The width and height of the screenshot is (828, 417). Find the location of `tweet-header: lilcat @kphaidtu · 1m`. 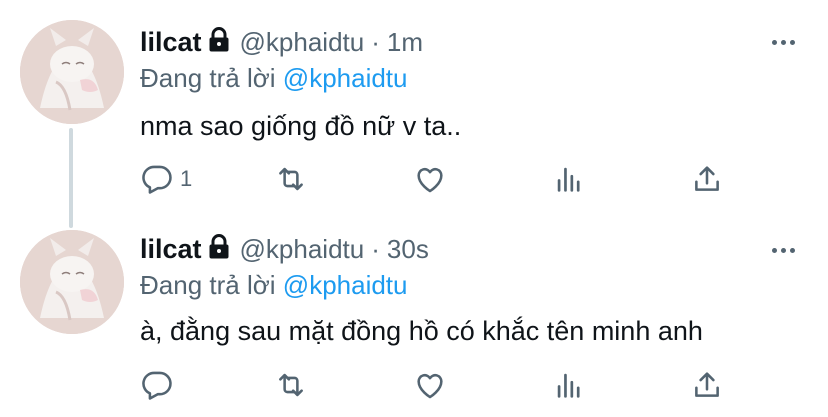

tweet-header: lilcat @kphaidtu · 1m is located at coordinates (281, 42).